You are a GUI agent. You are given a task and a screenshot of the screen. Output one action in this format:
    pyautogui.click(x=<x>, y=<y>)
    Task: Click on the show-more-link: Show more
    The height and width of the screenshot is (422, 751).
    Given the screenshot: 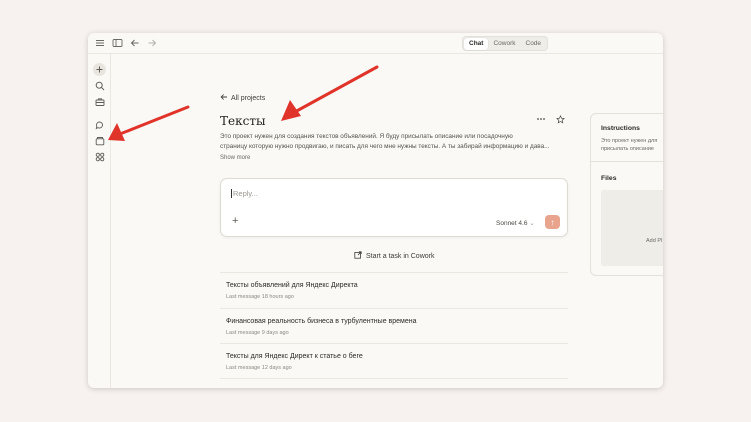 What is the action you would take?
    pyautogui.click(x=235, y=158)
    